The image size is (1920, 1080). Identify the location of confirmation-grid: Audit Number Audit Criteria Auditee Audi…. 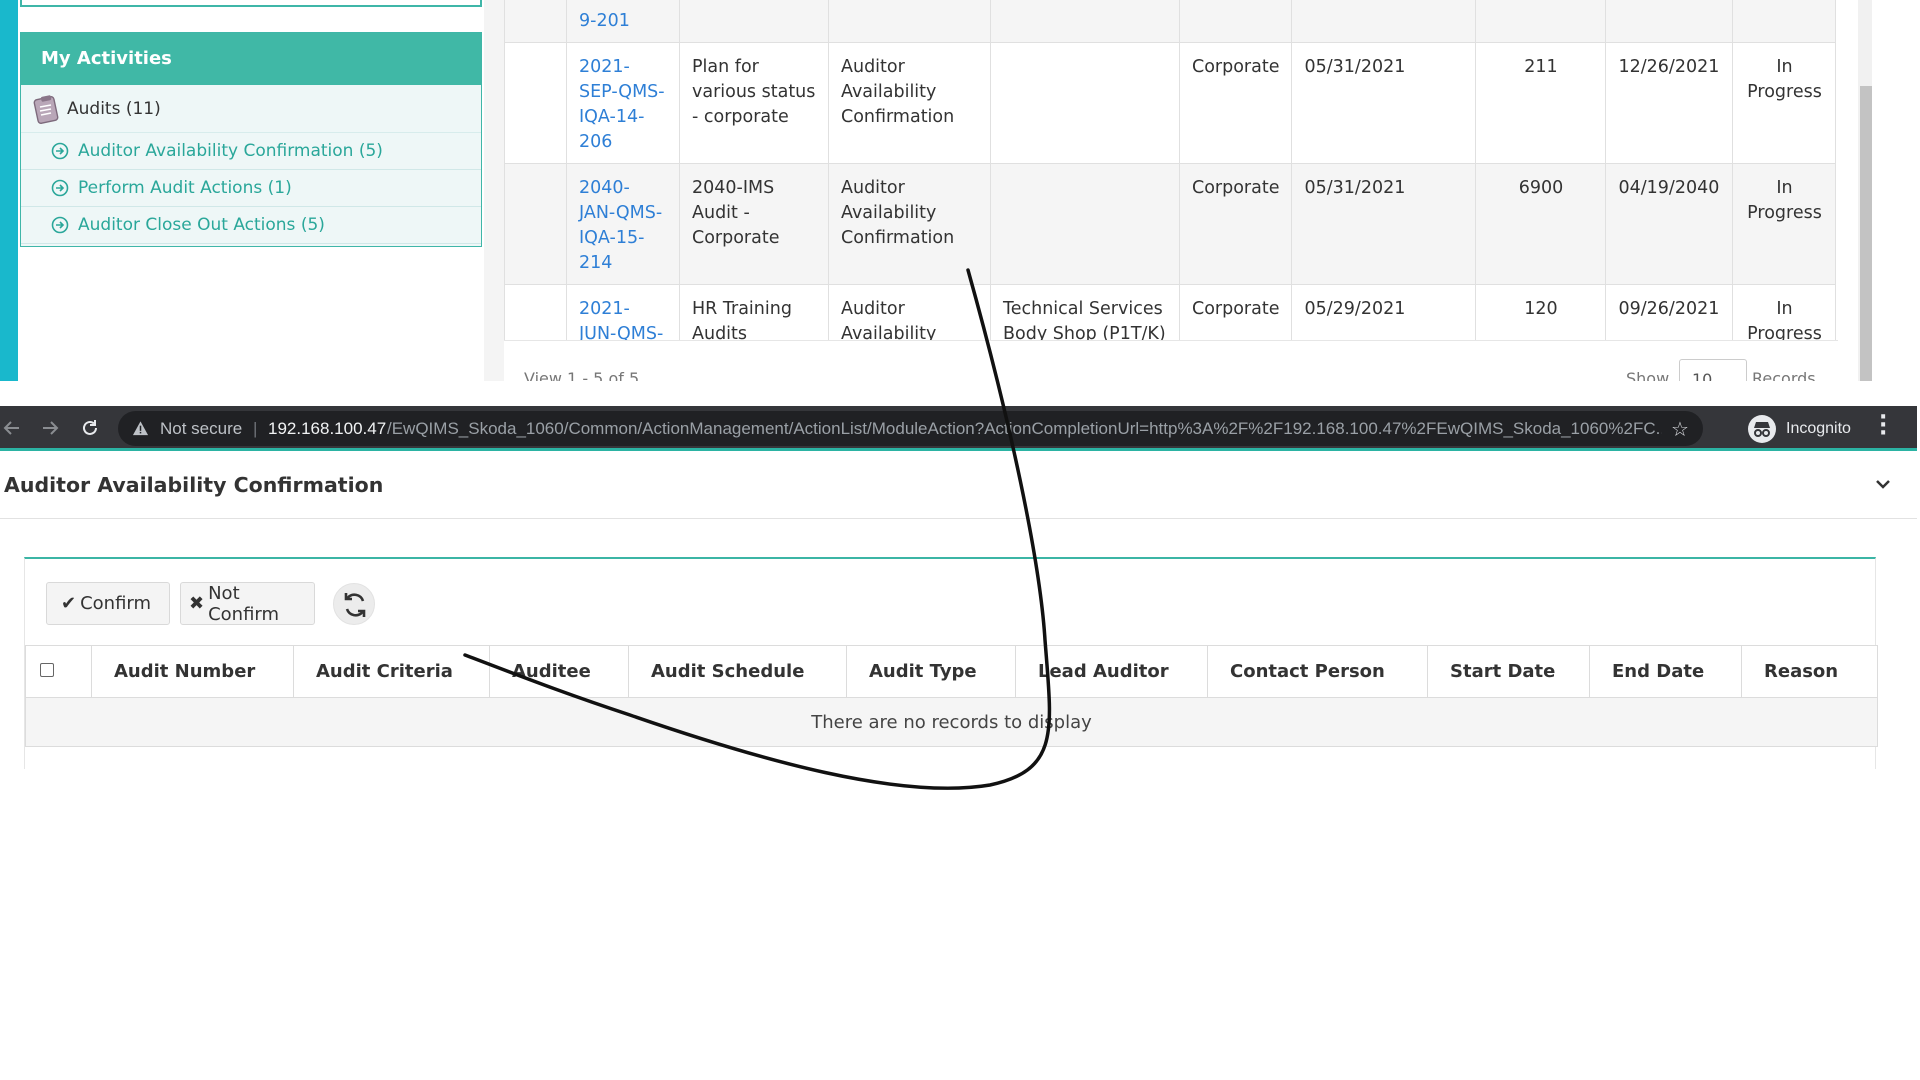
(951, 696).